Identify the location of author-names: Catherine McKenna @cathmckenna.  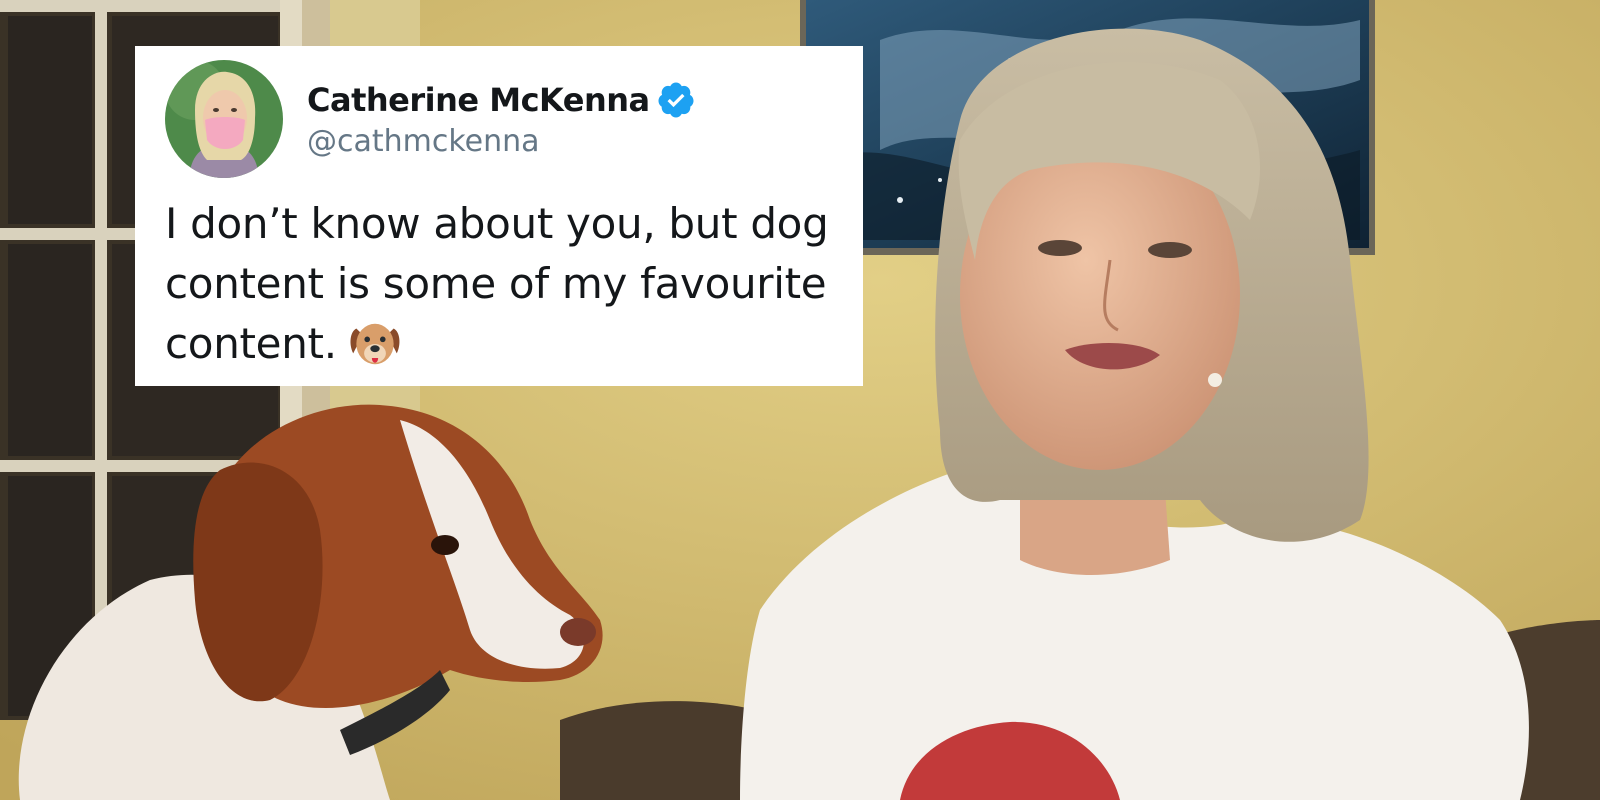
(501, 119).